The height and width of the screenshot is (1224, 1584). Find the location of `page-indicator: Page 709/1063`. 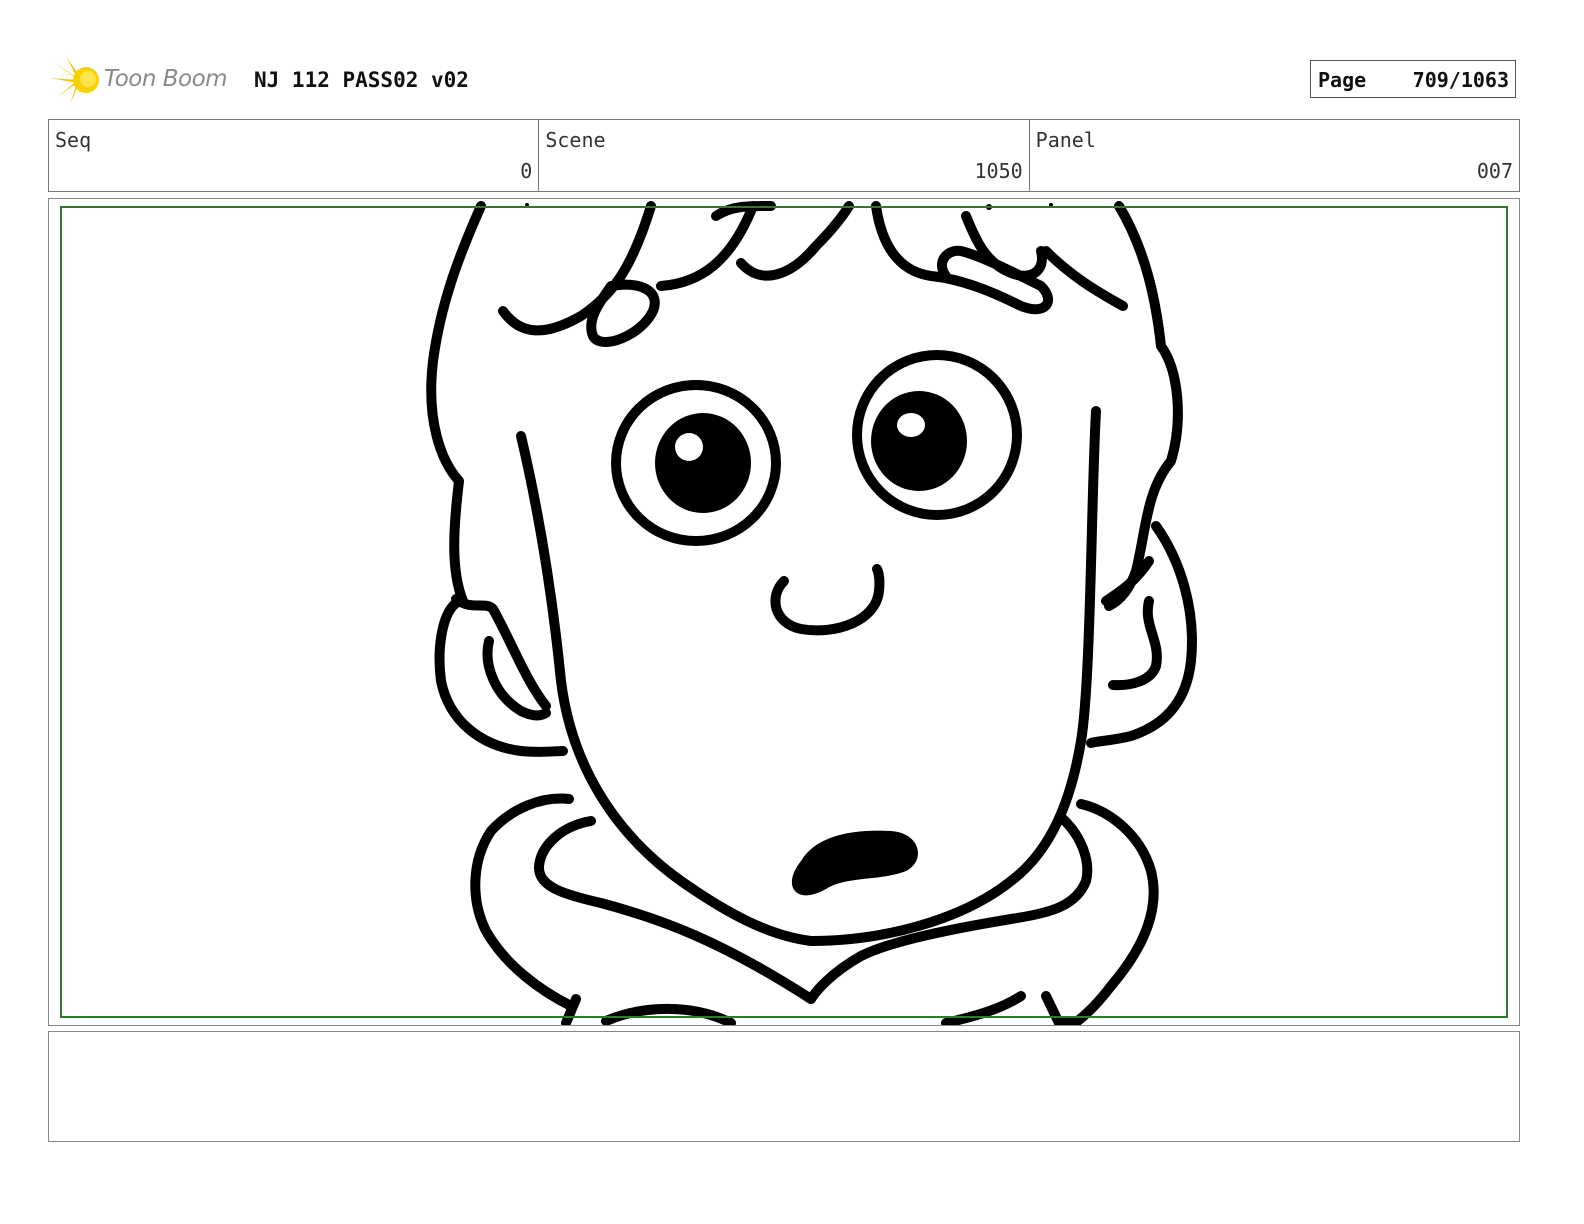

page-indicator: Page 709/1063 is located at coordinates (1413, 79).